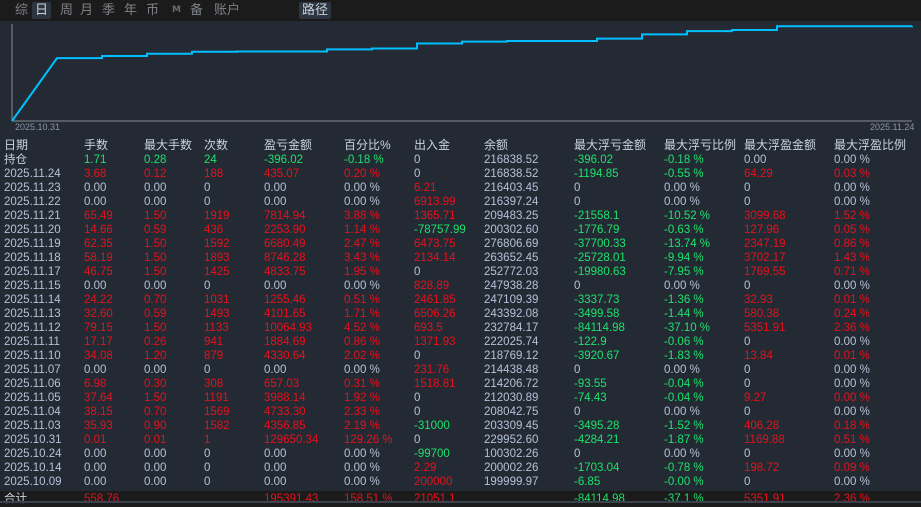 This screenshot has height=507, width=921. What do you see at coordinates (108, 10) in the screenshot?
I see `tab-4: 季` at bounding box center [108, 10].